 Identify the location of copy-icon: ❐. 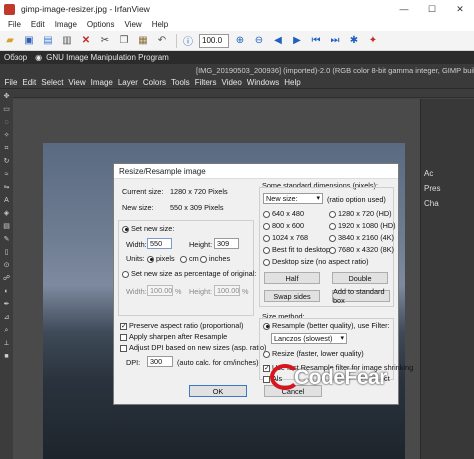
(124, 41).